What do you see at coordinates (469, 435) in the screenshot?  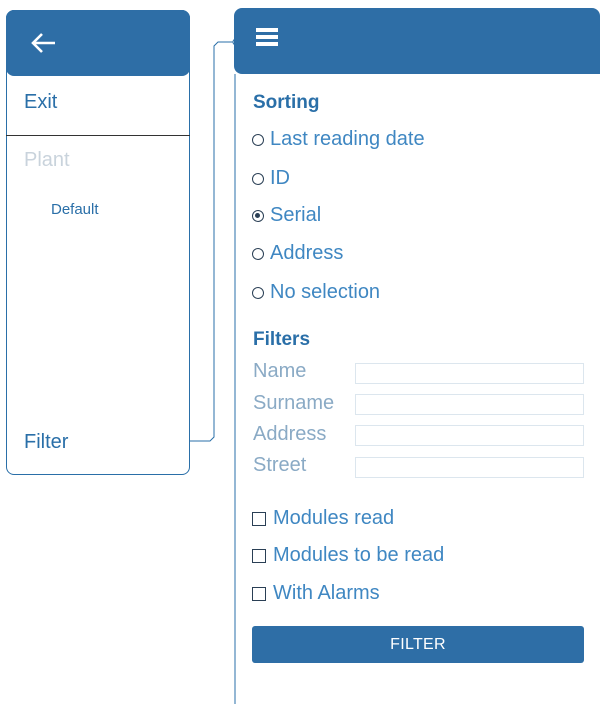 I see `filter-address-input` at bounding box center [469, 435].